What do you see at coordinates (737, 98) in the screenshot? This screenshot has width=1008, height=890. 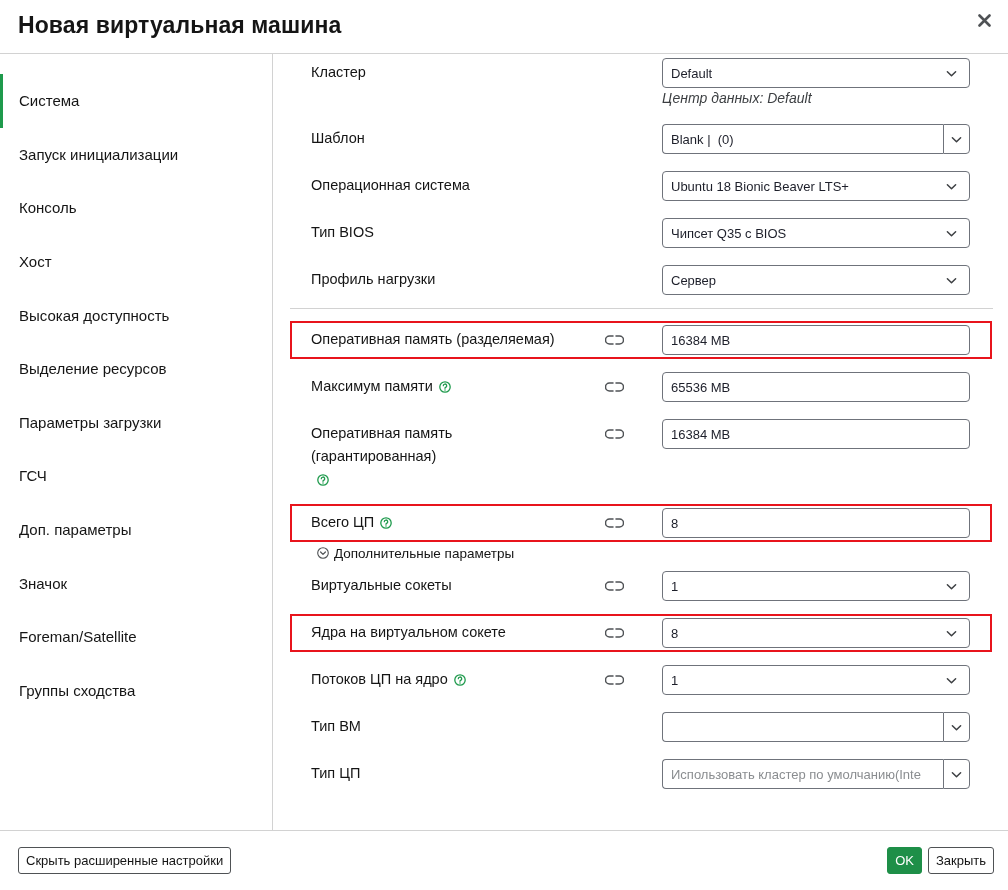 I see `field-hint: Центр данных: Default` at bounding box center [737, 98].